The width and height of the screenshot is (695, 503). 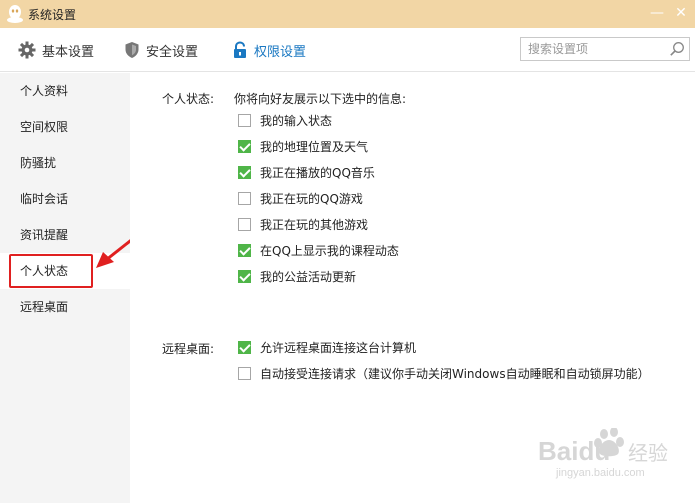 What do you see at coordinates (320, 99) in the screenshot?
I see `personal-status-description: 你将向好友展示以下选中的信息:` at bounding box center [320, 99].